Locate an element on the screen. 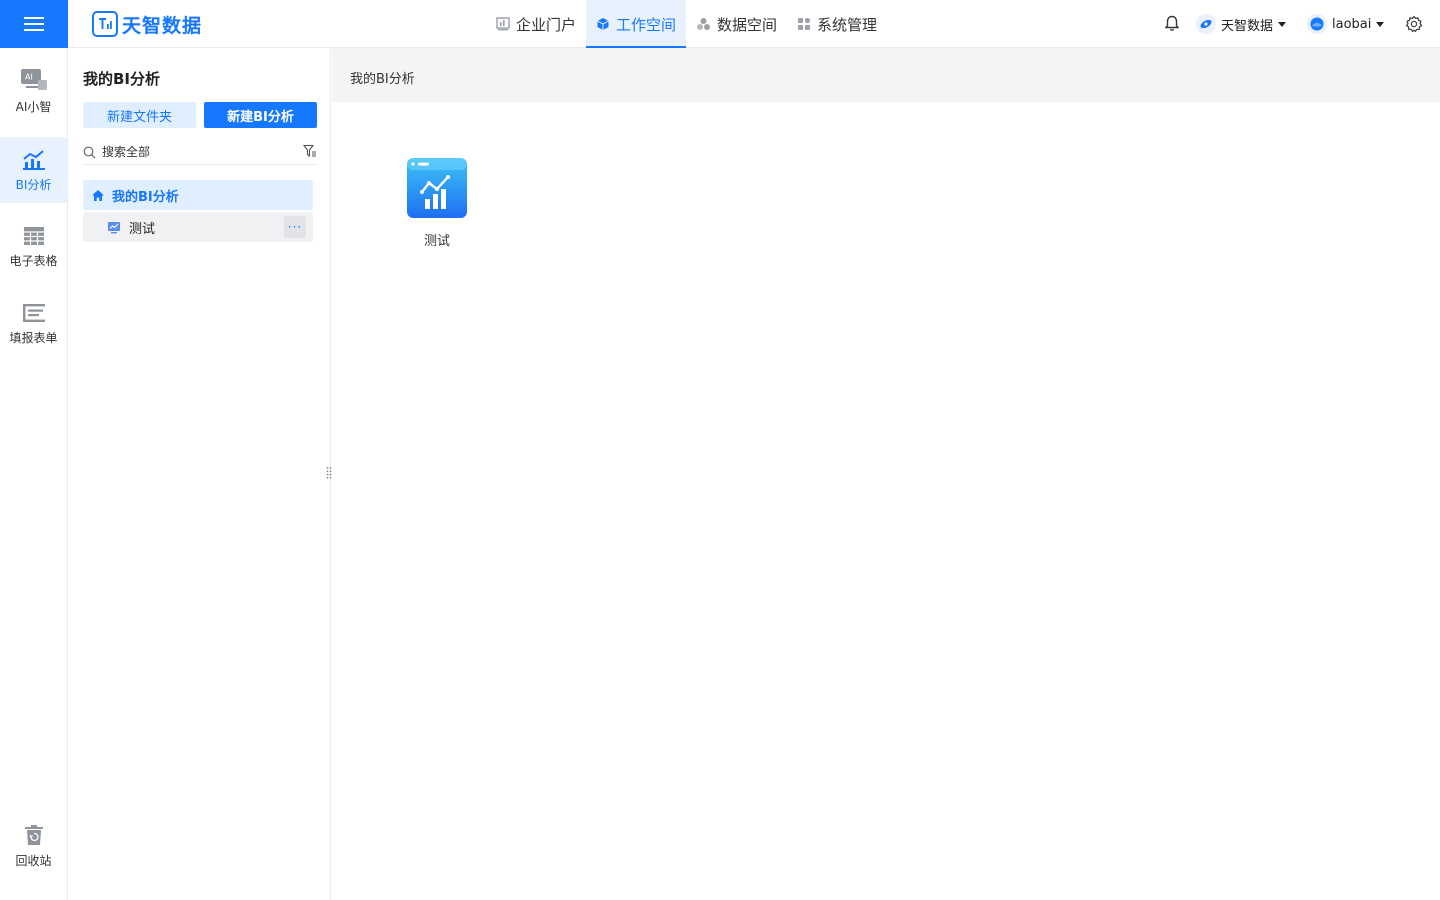  form-icon is located at coordinates (33, 312).